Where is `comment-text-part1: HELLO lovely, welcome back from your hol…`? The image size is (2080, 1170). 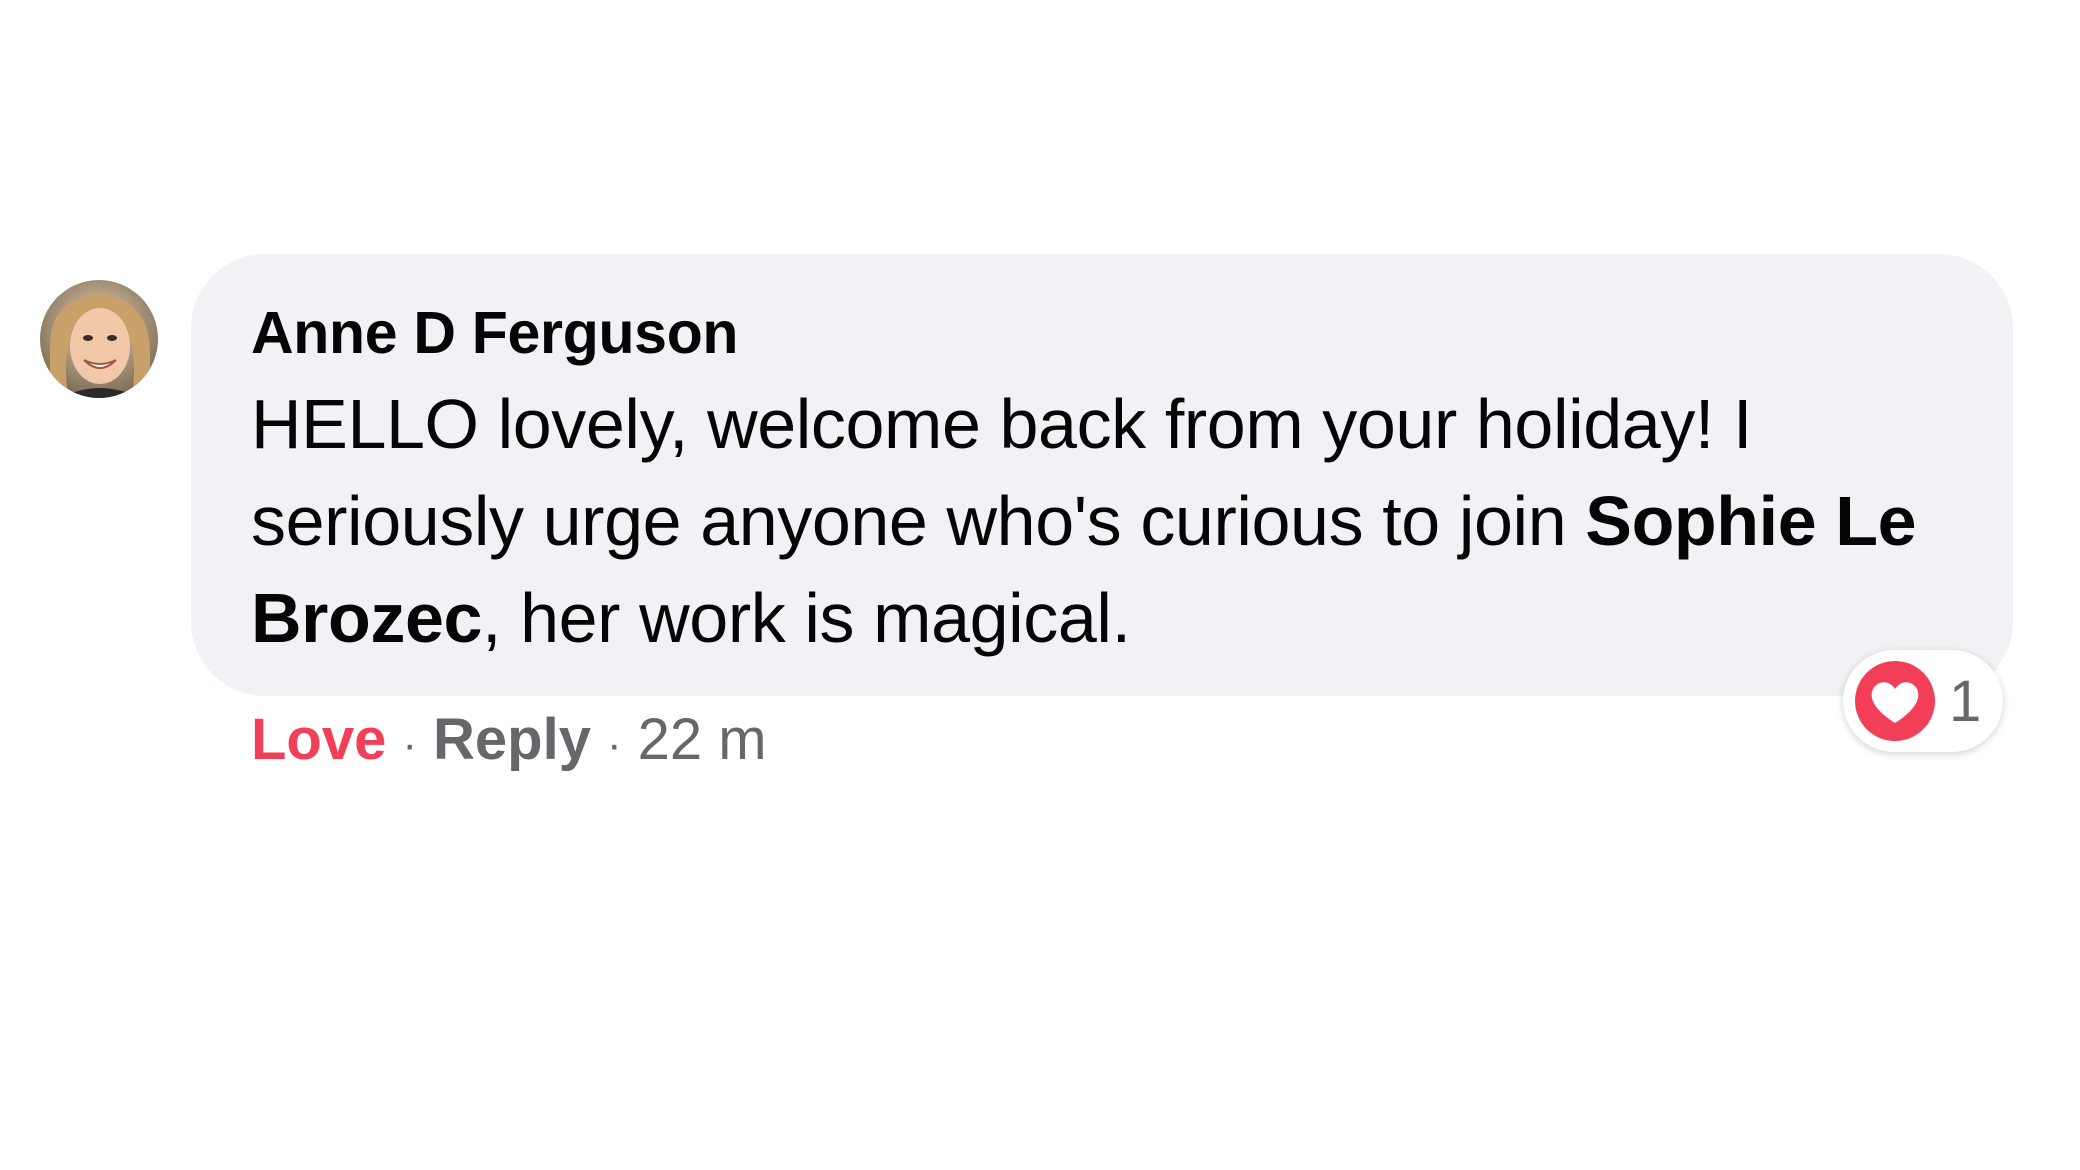
comment-text-part1: HELLO lovely, welcome back from your hol… is located at coordinates (1011, 472).